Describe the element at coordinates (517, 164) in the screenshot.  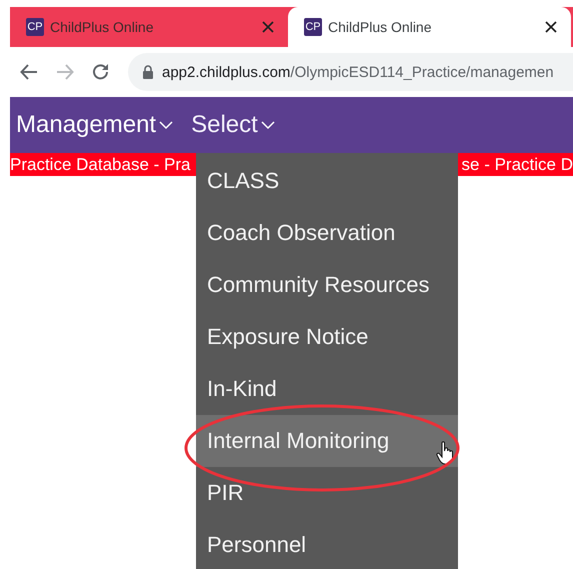
I see `banner-text: se - Practice D` at that location.